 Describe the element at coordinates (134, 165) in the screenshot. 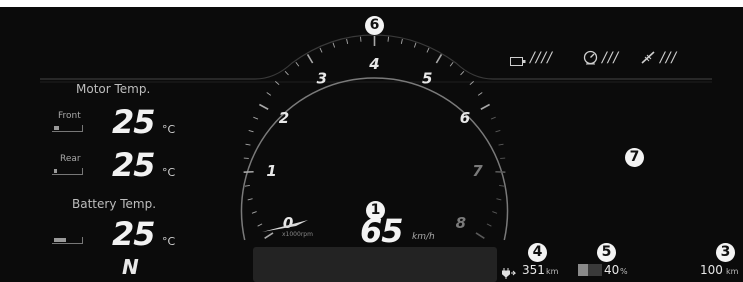

I see `rear-temp-value: 25` at that location.